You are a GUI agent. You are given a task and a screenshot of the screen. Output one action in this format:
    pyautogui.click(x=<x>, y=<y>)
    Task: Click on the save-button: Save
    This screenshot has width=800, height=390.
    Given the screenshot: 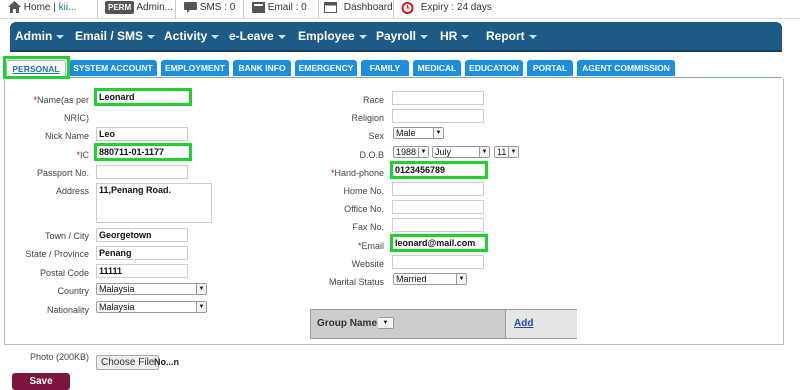 What is the action you would take?
    pyautogui.click(x=41, y=381)
    